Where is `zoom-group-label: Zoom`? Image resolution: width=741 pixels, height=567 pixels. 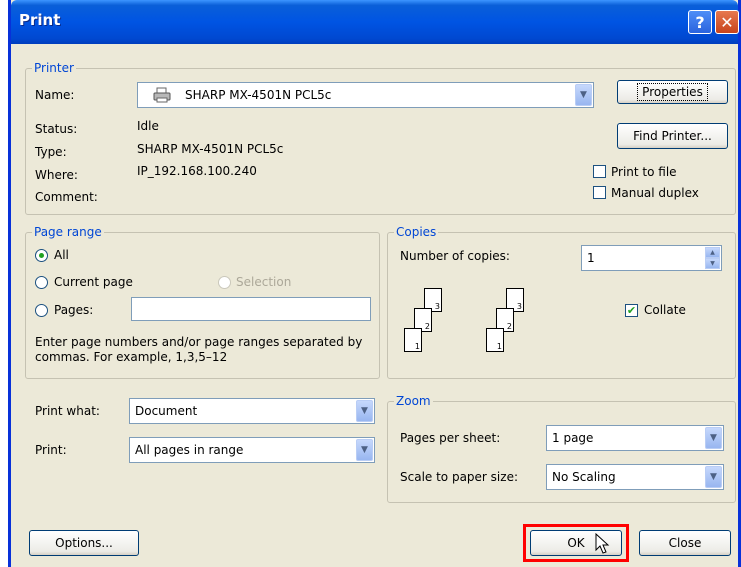
zoom-group-label: Zoom is located at coordinates (413, 401).